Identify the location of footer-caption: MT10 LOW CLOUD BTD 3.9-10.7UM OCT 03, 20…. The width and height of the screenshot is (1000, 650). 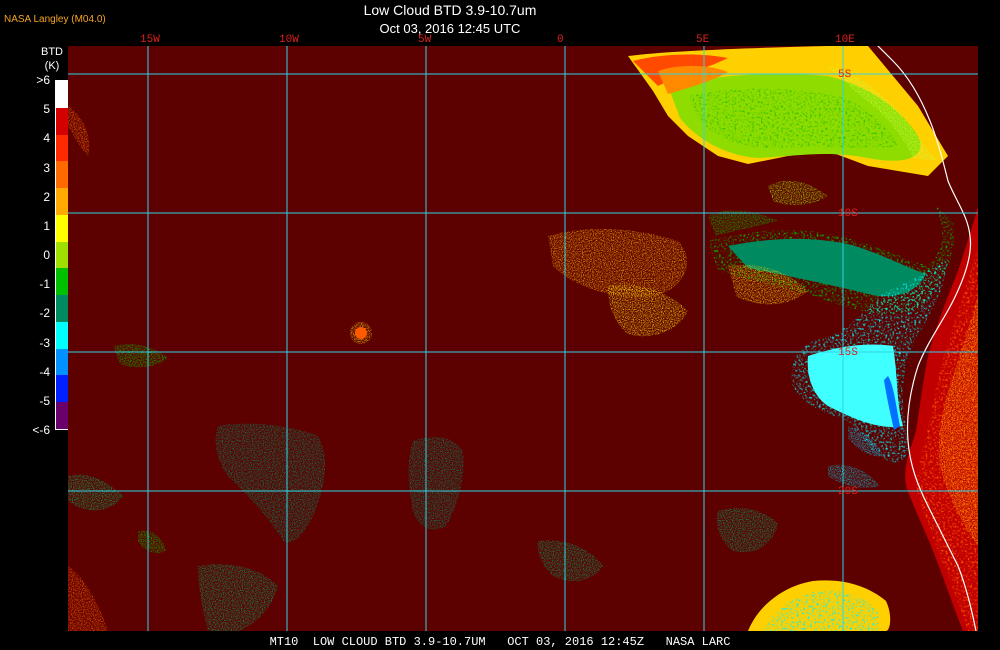
(500, 642).